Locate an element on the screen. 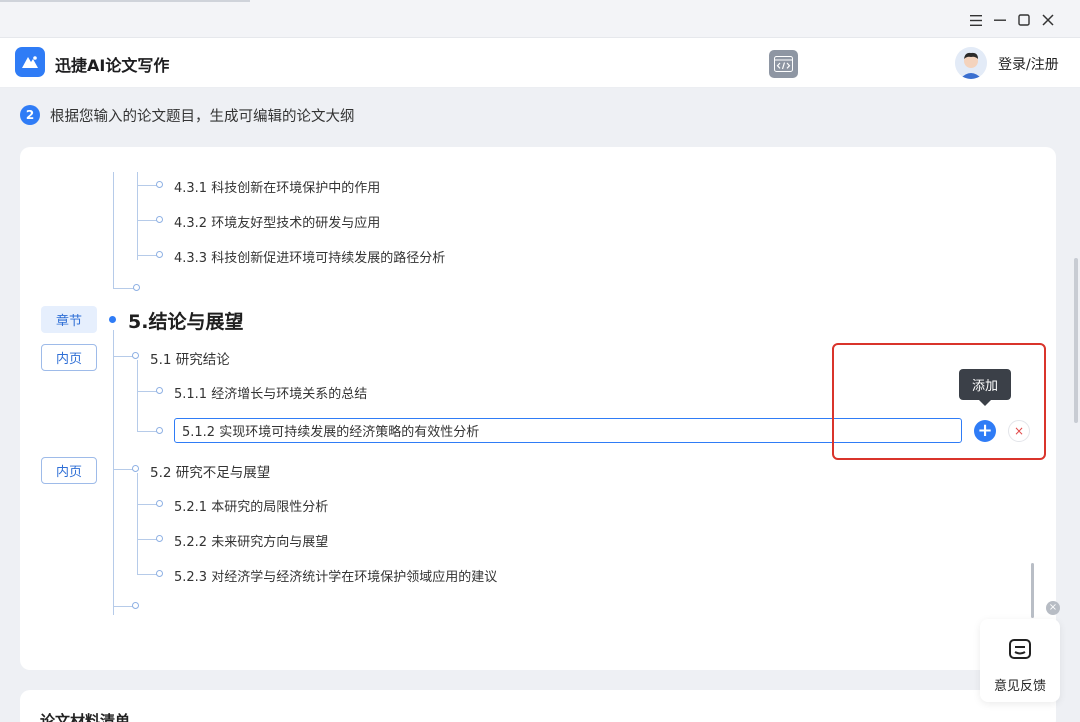 The image size is (1080, 722). feedback-button: 意见反馈 is located at coordinates (1020, 660).